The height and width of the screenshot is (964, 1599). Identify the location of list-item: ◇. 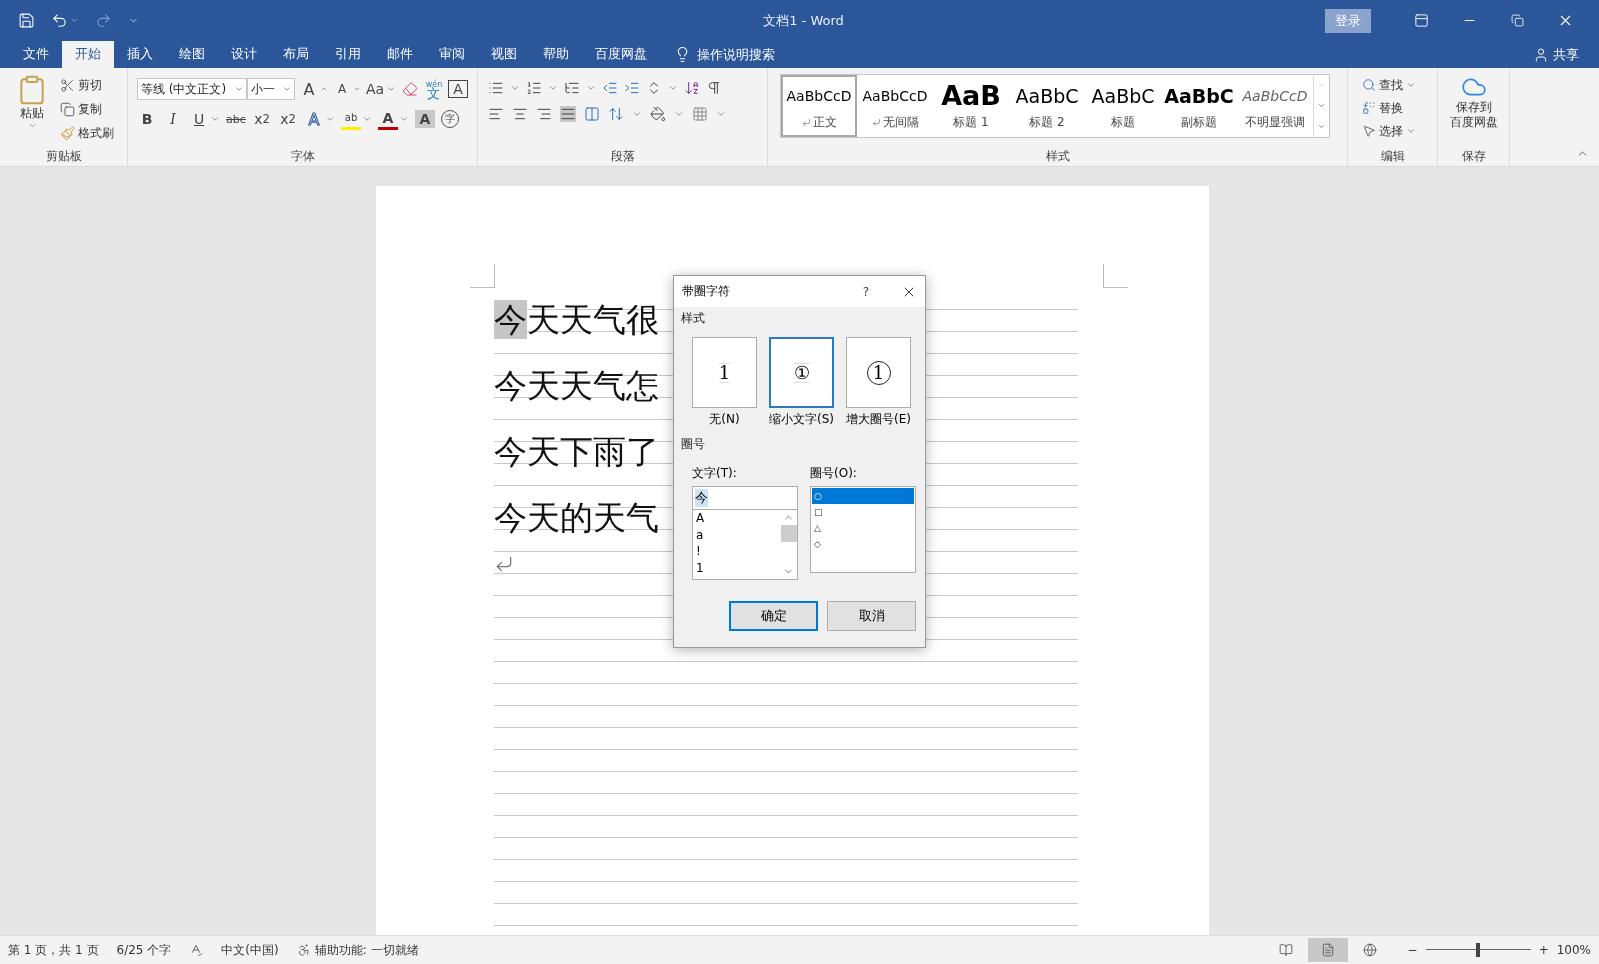
(863, 544).